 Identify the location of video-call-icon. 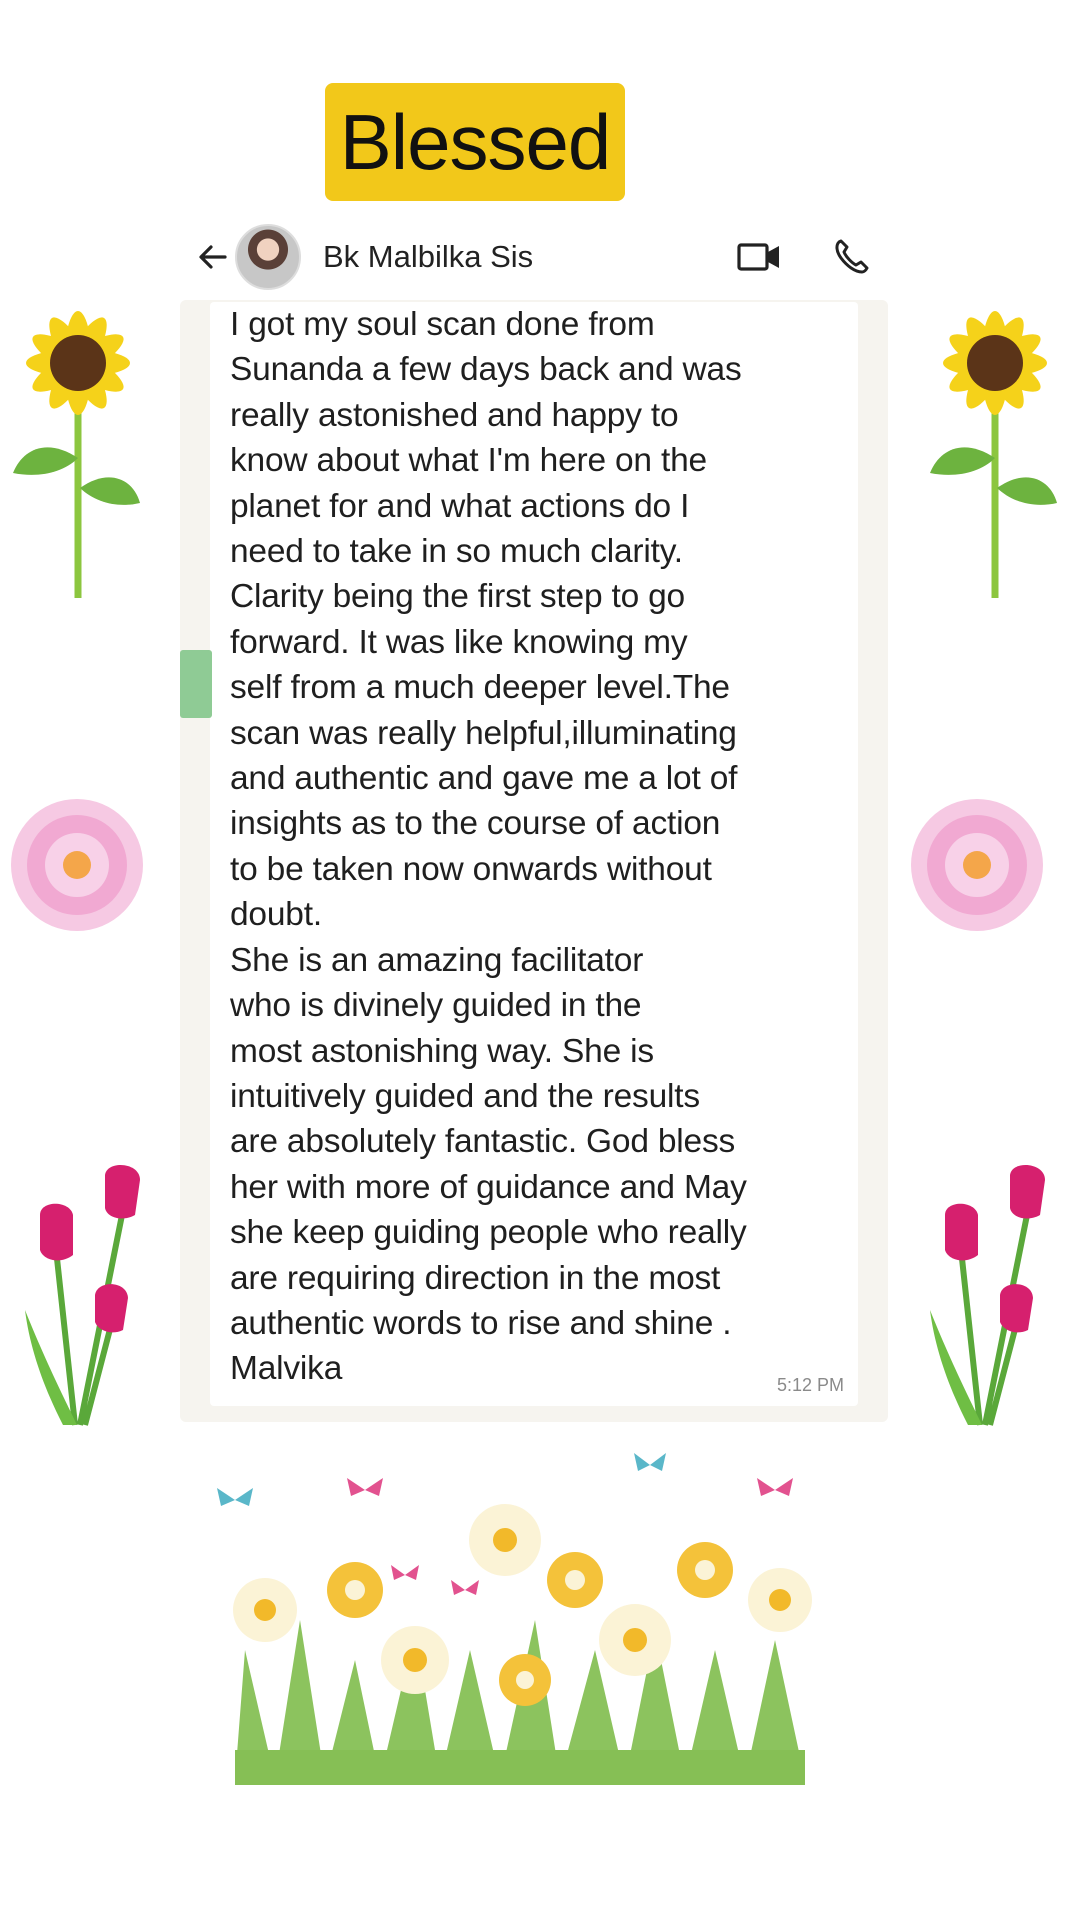
(759, 257).